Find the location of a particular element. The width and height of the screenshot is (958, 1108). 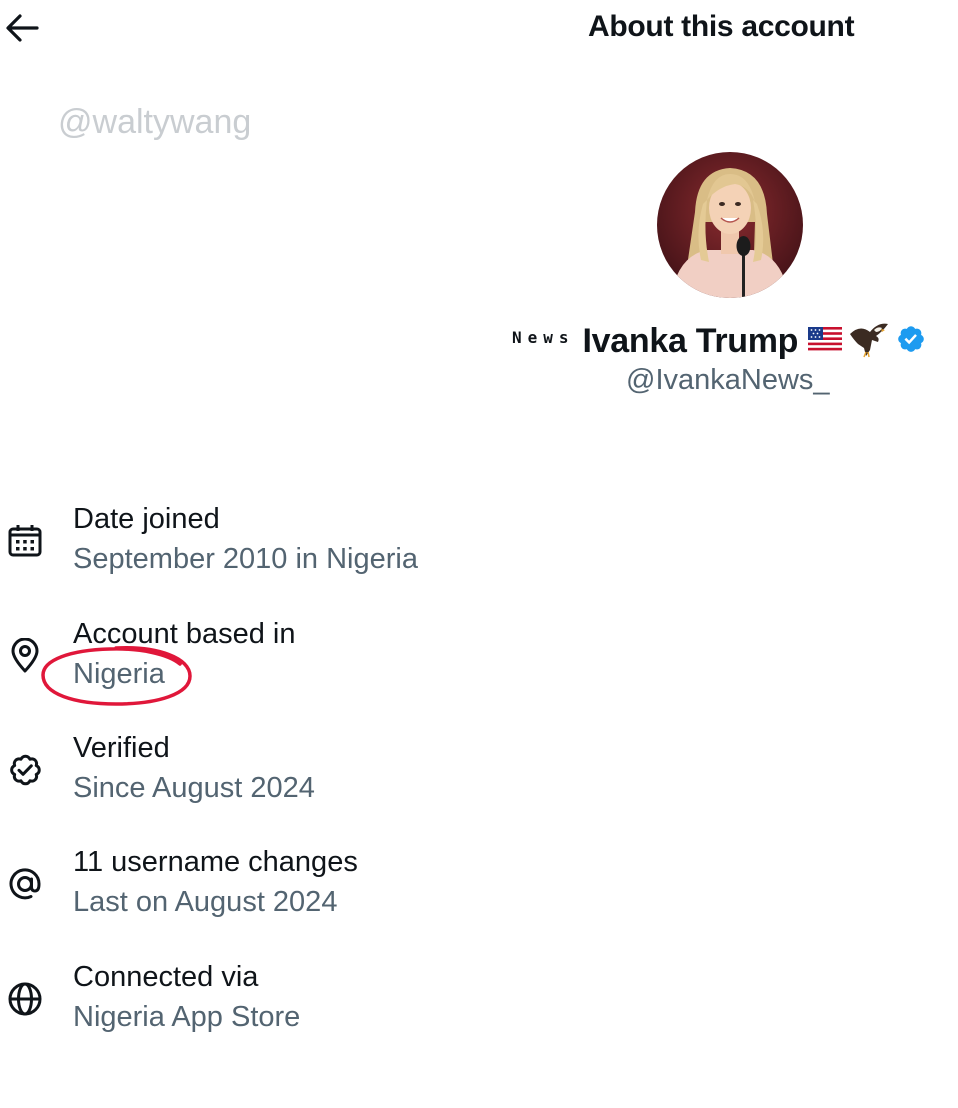

back-button is located at coordinates (22, 28).